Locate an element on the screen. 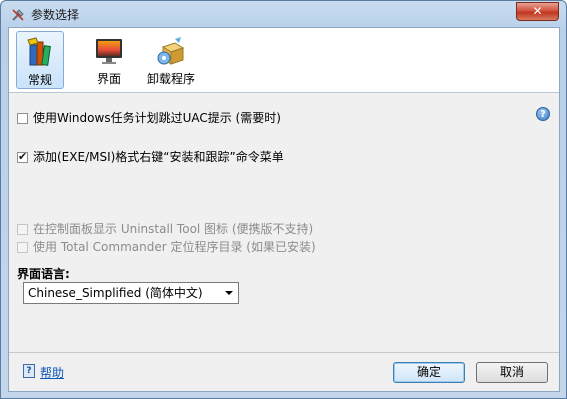 Image resolution: width=567 pixels, height=399 pixels. window-title: 参数选择 is located at coordinates (55, 15).